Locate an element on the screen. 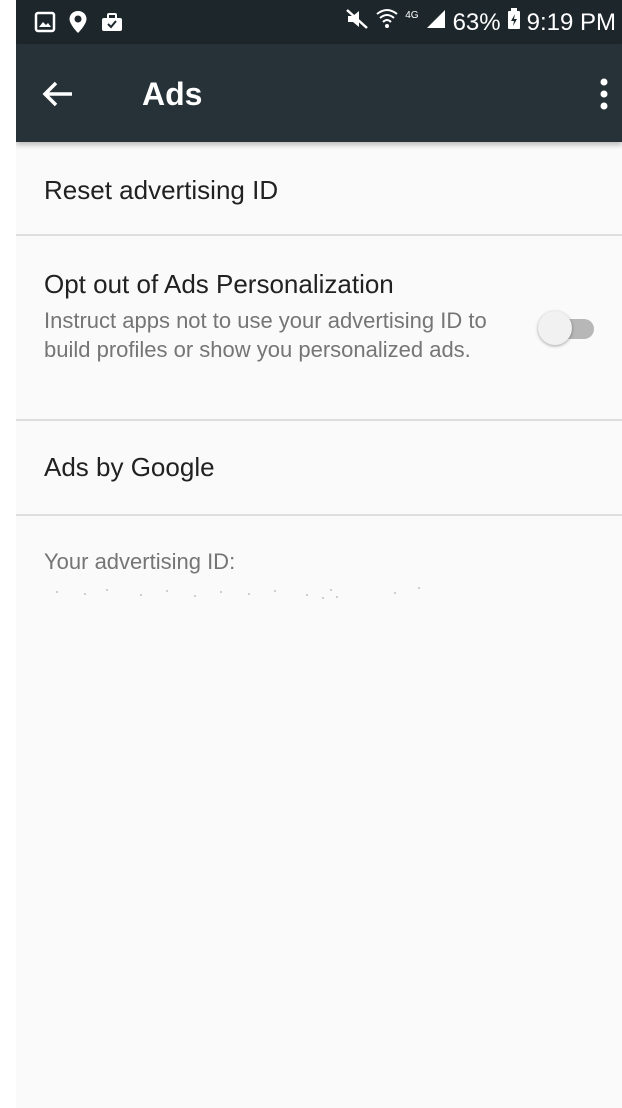 Image resolution: width=622 pixels, height=1108 pixels. status-left-icons is located at coordinates (79, 24).